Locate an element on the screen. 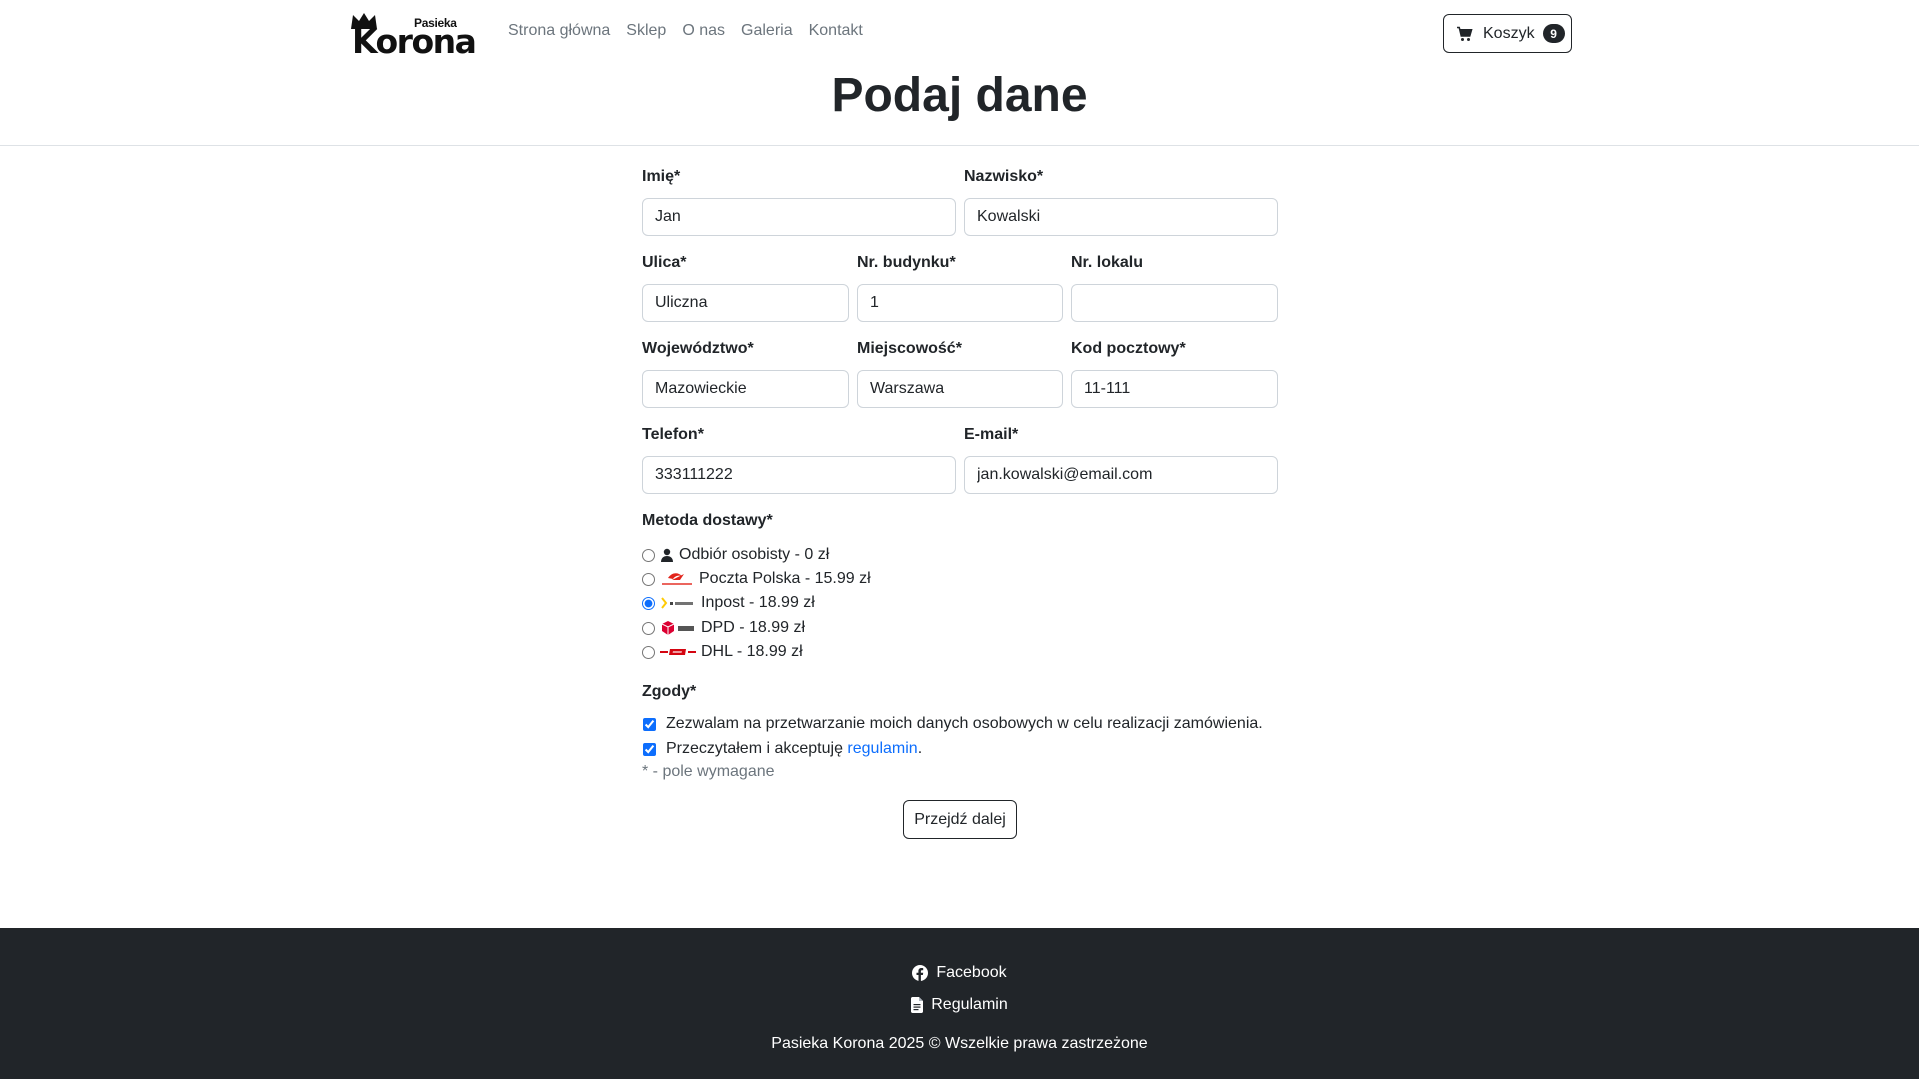  dhl-logo is located at coordinates (678, 652).